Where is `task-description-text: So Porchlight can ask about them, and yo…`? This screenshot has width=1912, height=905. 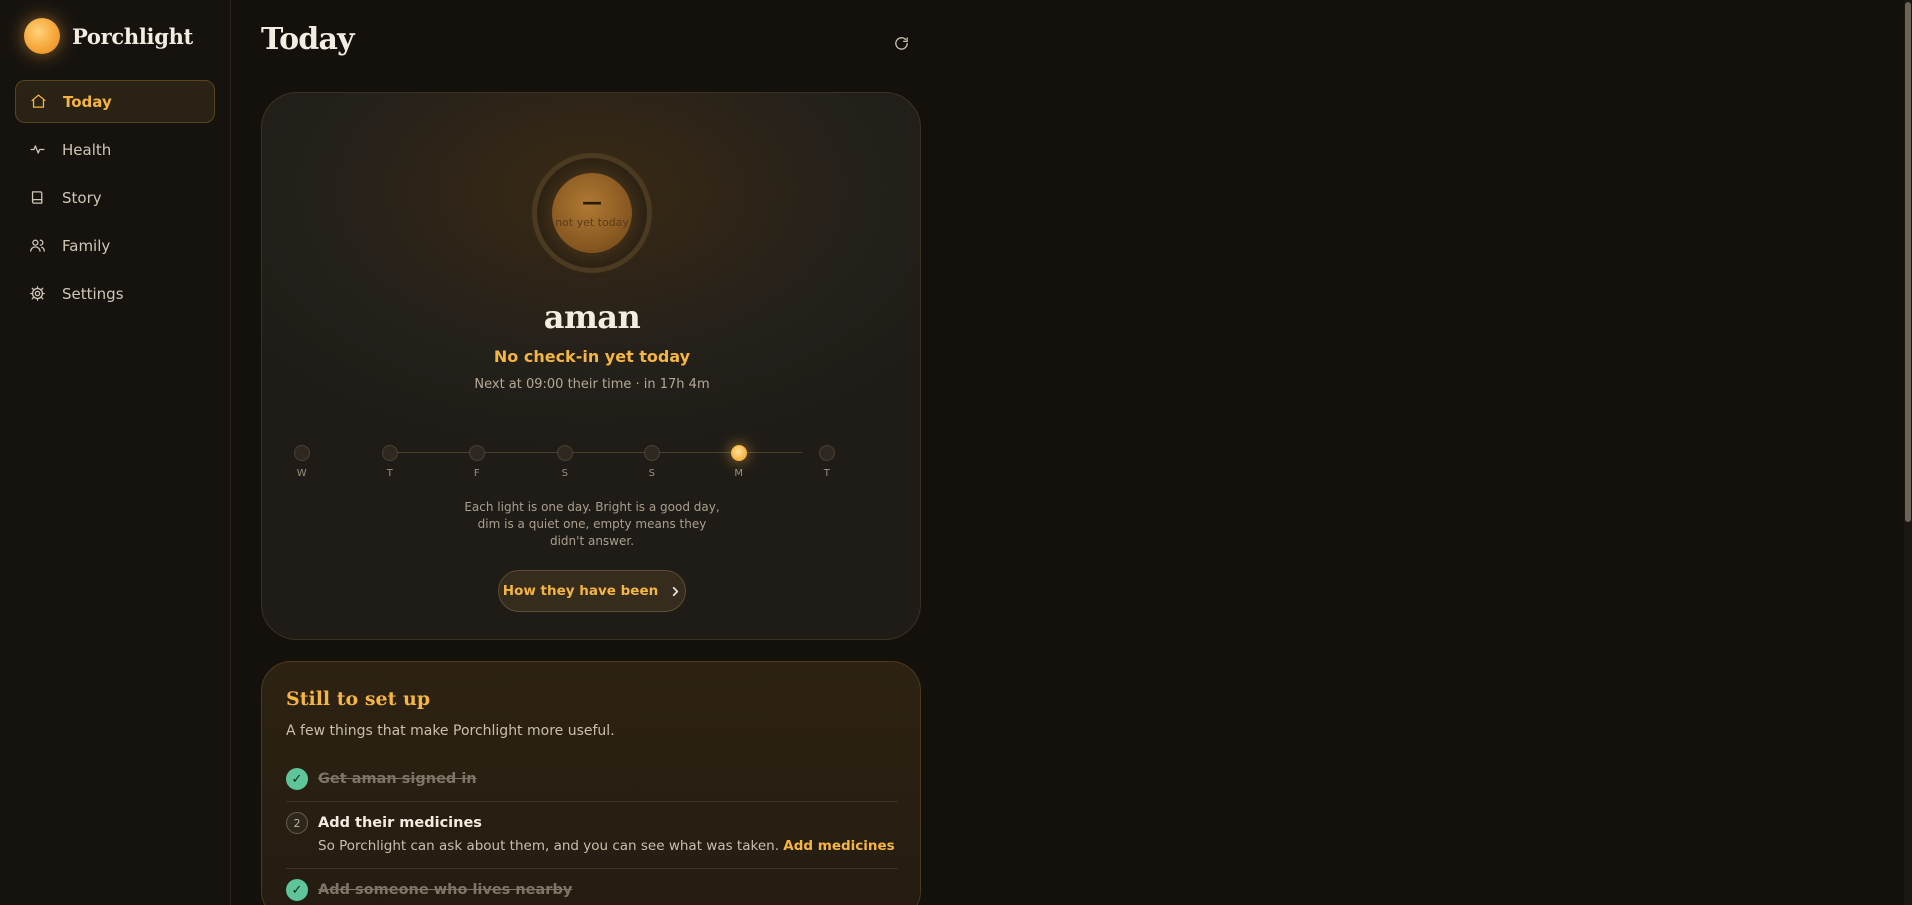
task-description-text: So Porchlight can ask about them, and yo… is located at coordinates (548, 846).